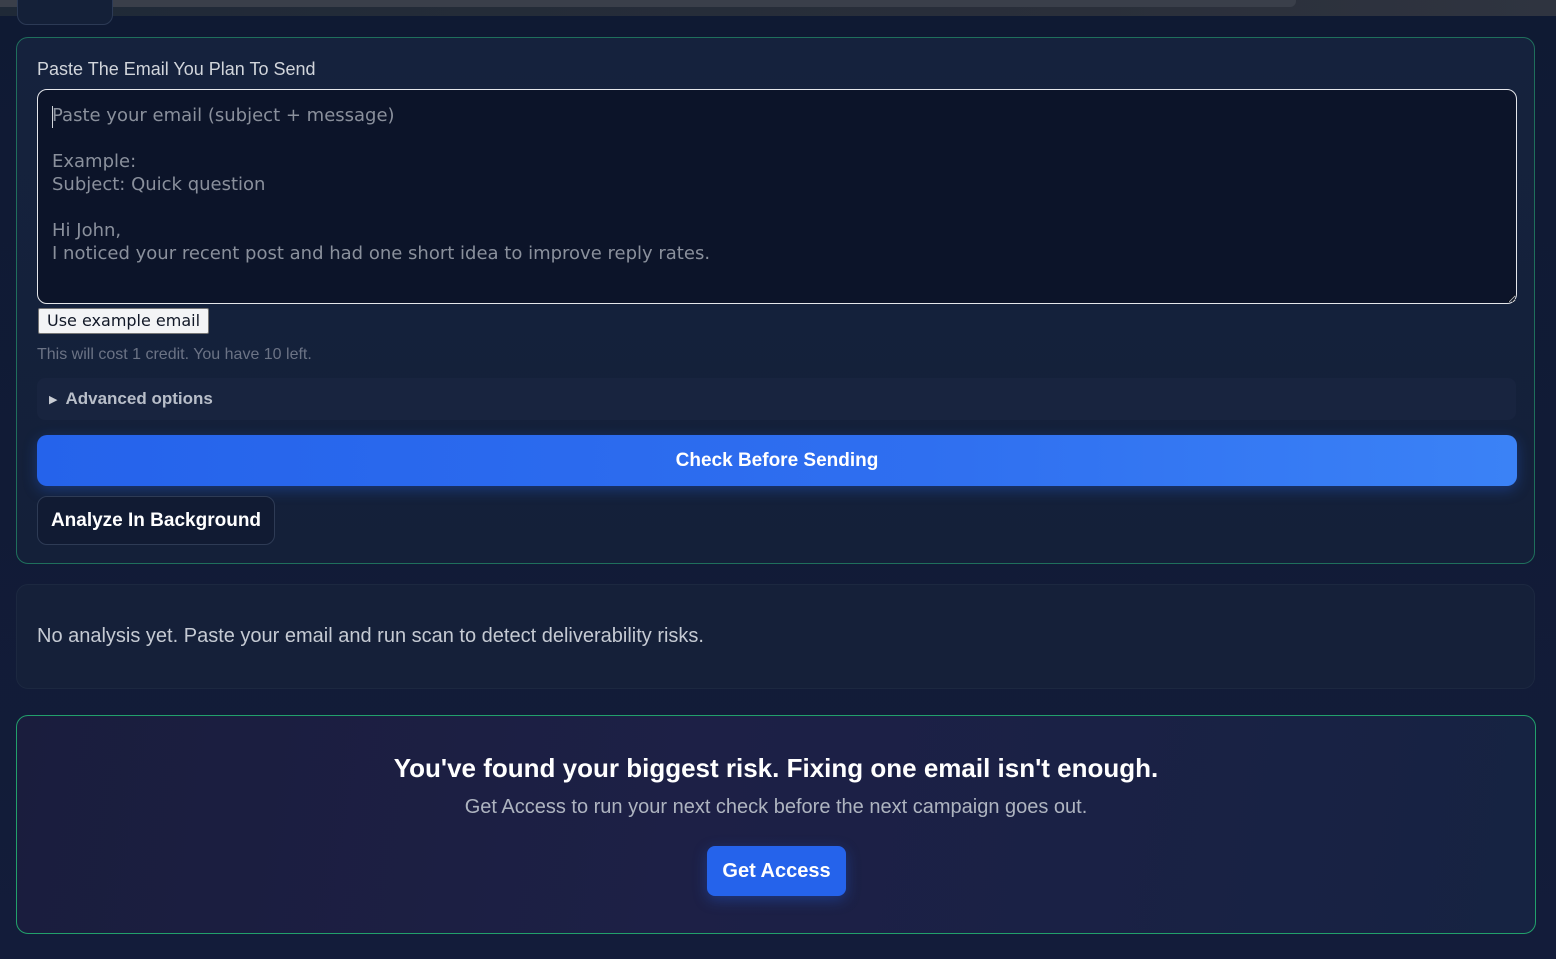  I want to click on previous-card-edge, so click(65, 12).